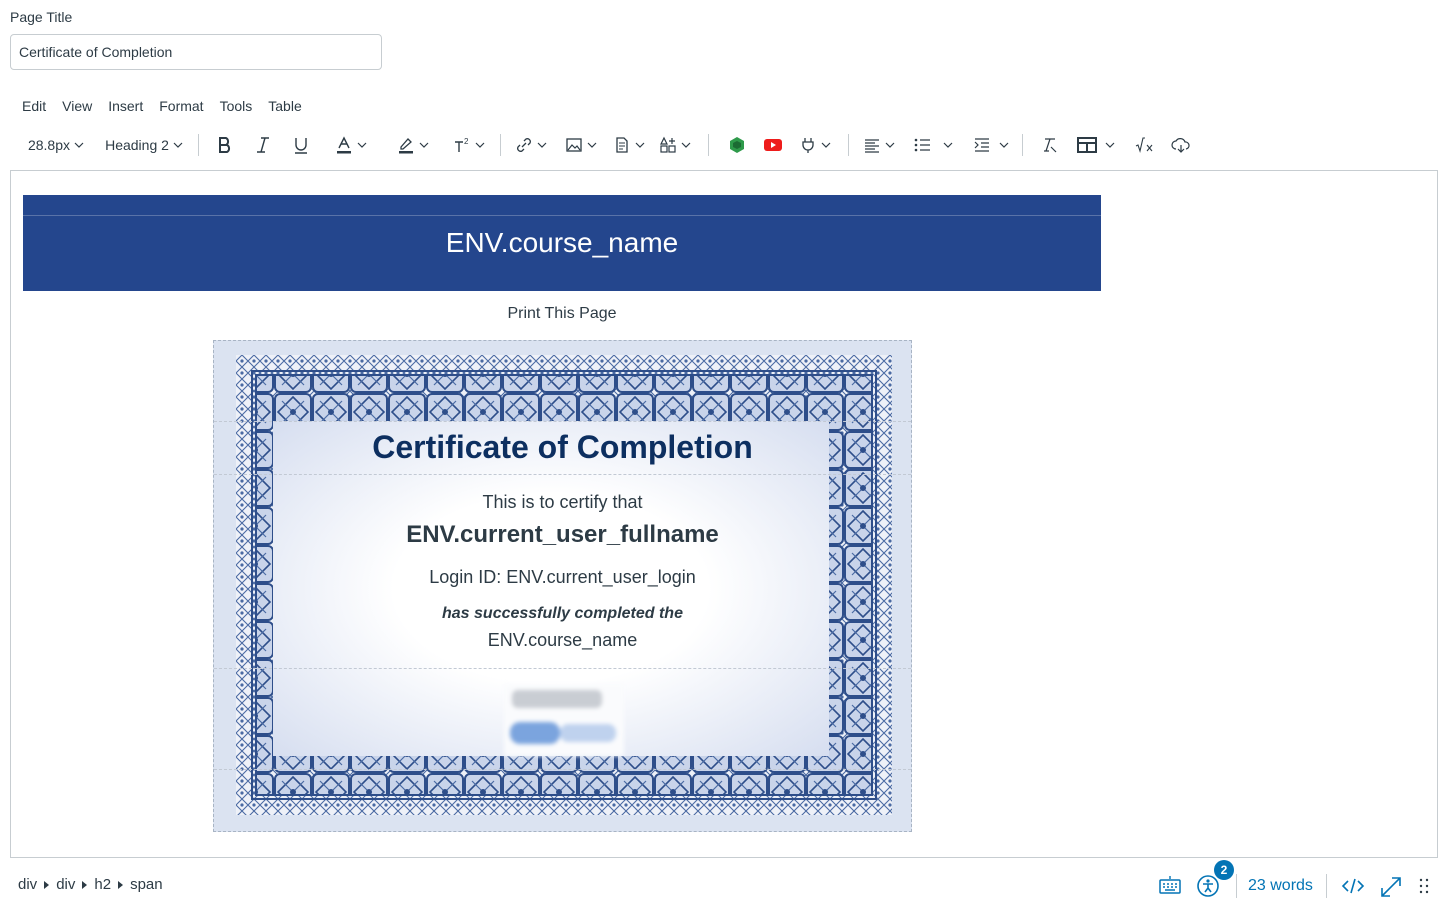  Describe the element at coordinates (125, 106) in the screenshot. I see `menu-insert: Insert` at that location.